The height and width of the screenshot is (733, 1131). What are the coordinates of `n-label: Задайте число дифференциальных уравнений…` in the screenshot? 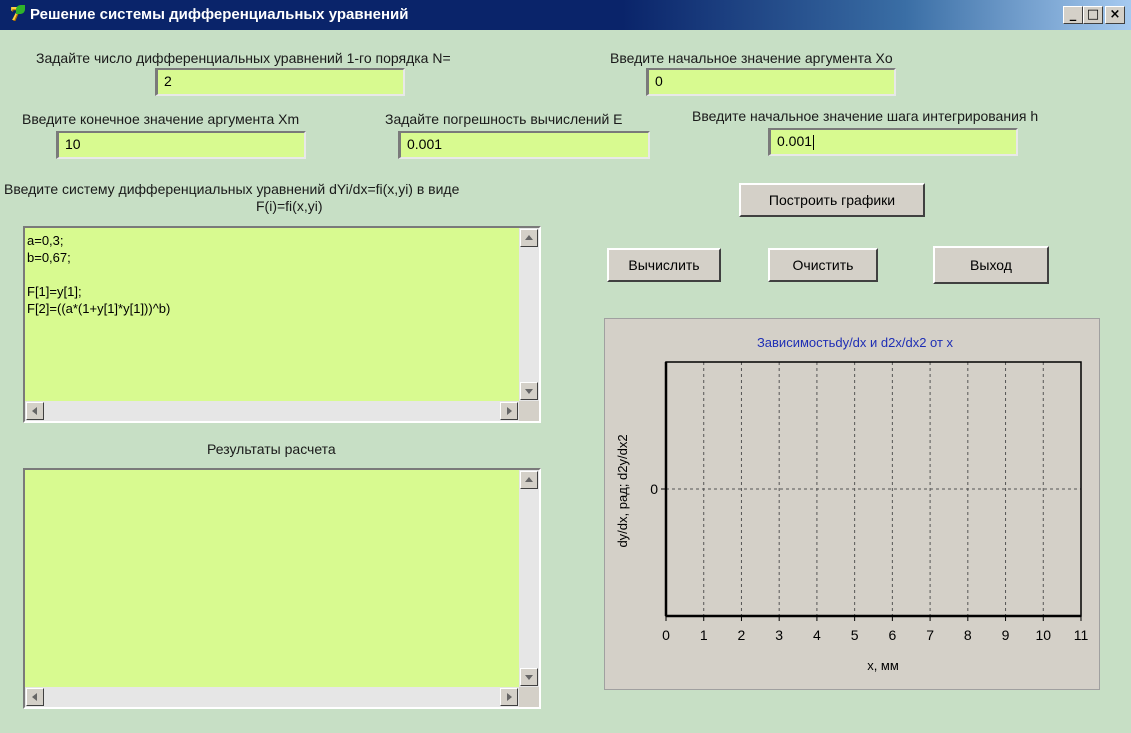 It's located at (243, 58).